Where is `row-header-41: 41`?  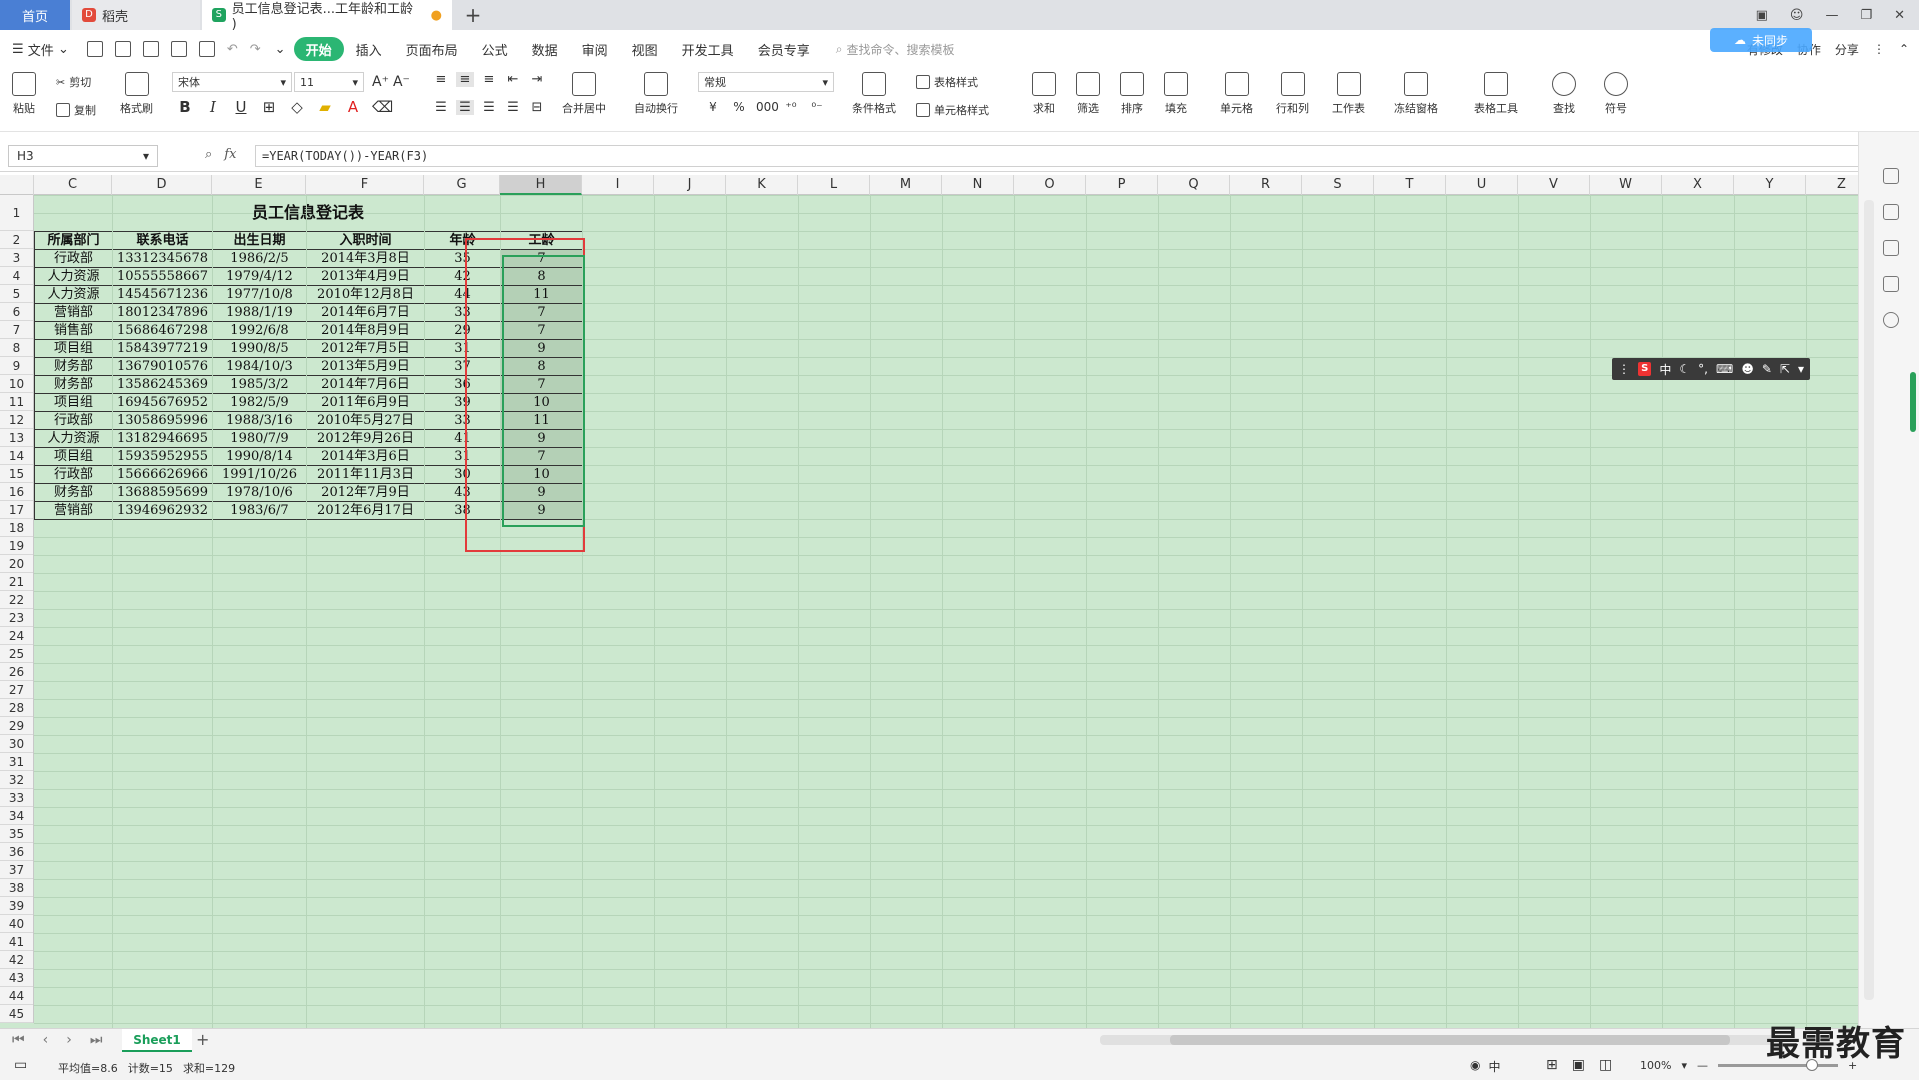 row-header-41: 41 is located at coordinates (16, 942).